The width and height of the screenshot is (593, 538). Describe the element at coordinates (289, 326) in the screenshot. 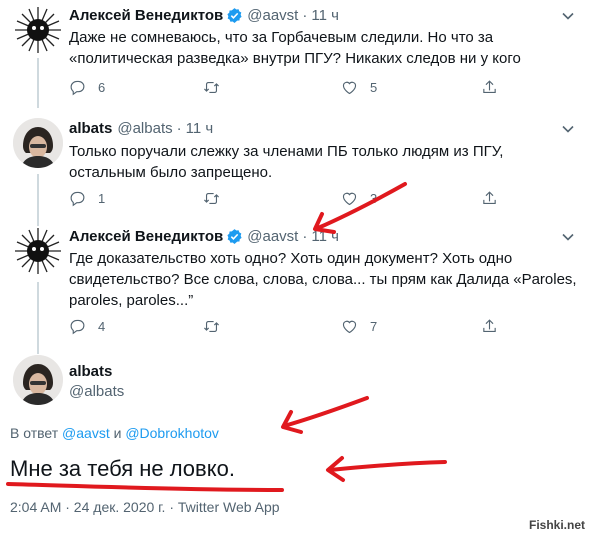

I see `tweet-actions: 4 7` at that location.